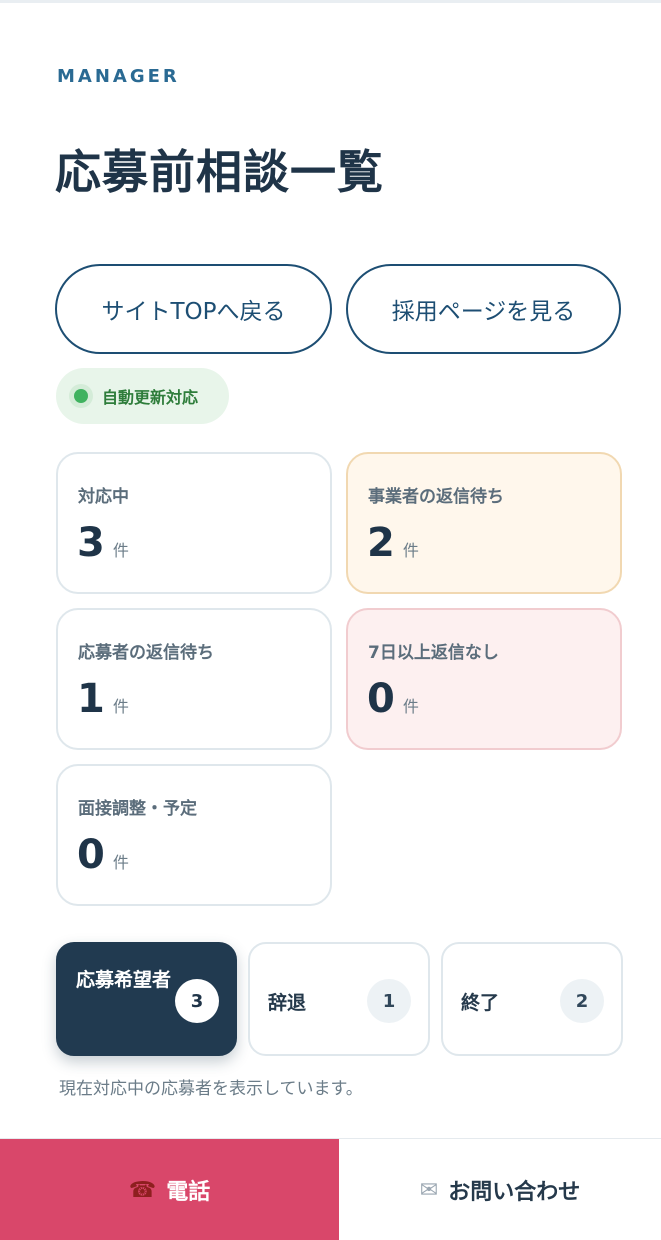 The image size is (661, 1240). What do you see at coordinates (514, 1192) in the screenshot?
I see `contact-label: お問い合わせ` at bounding box center [514, 1192].